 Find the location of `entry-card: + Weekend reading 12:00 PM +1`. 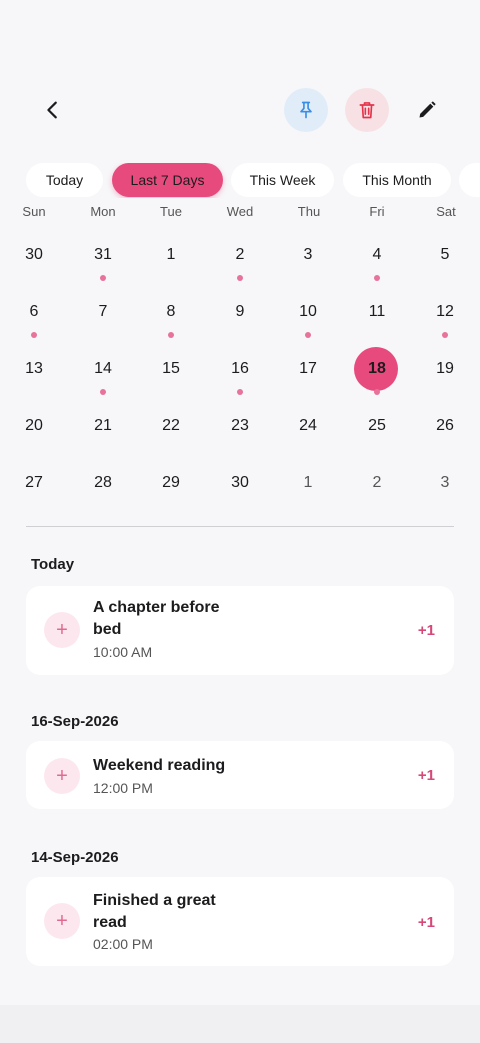

entry-card: + Weekend reading 12:00 PM +1 is located at coordinates (240, 775).